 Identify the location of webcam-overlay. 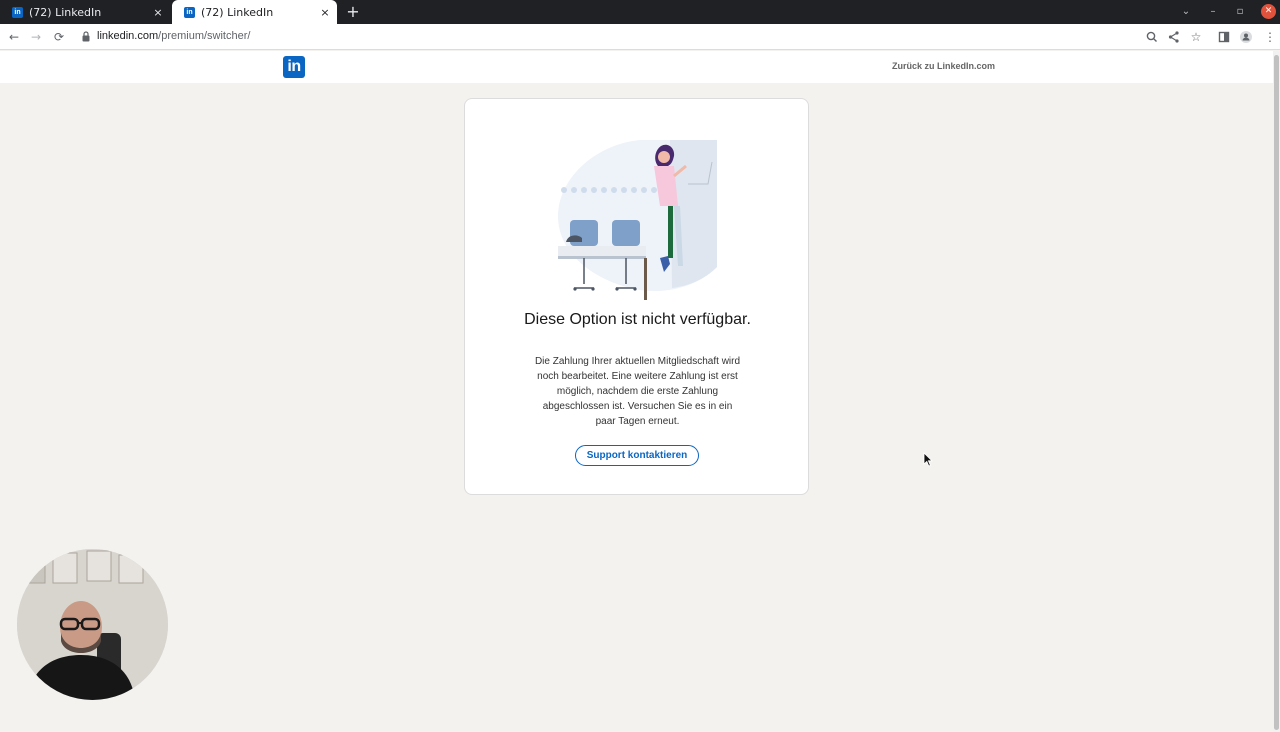
(92, 624).